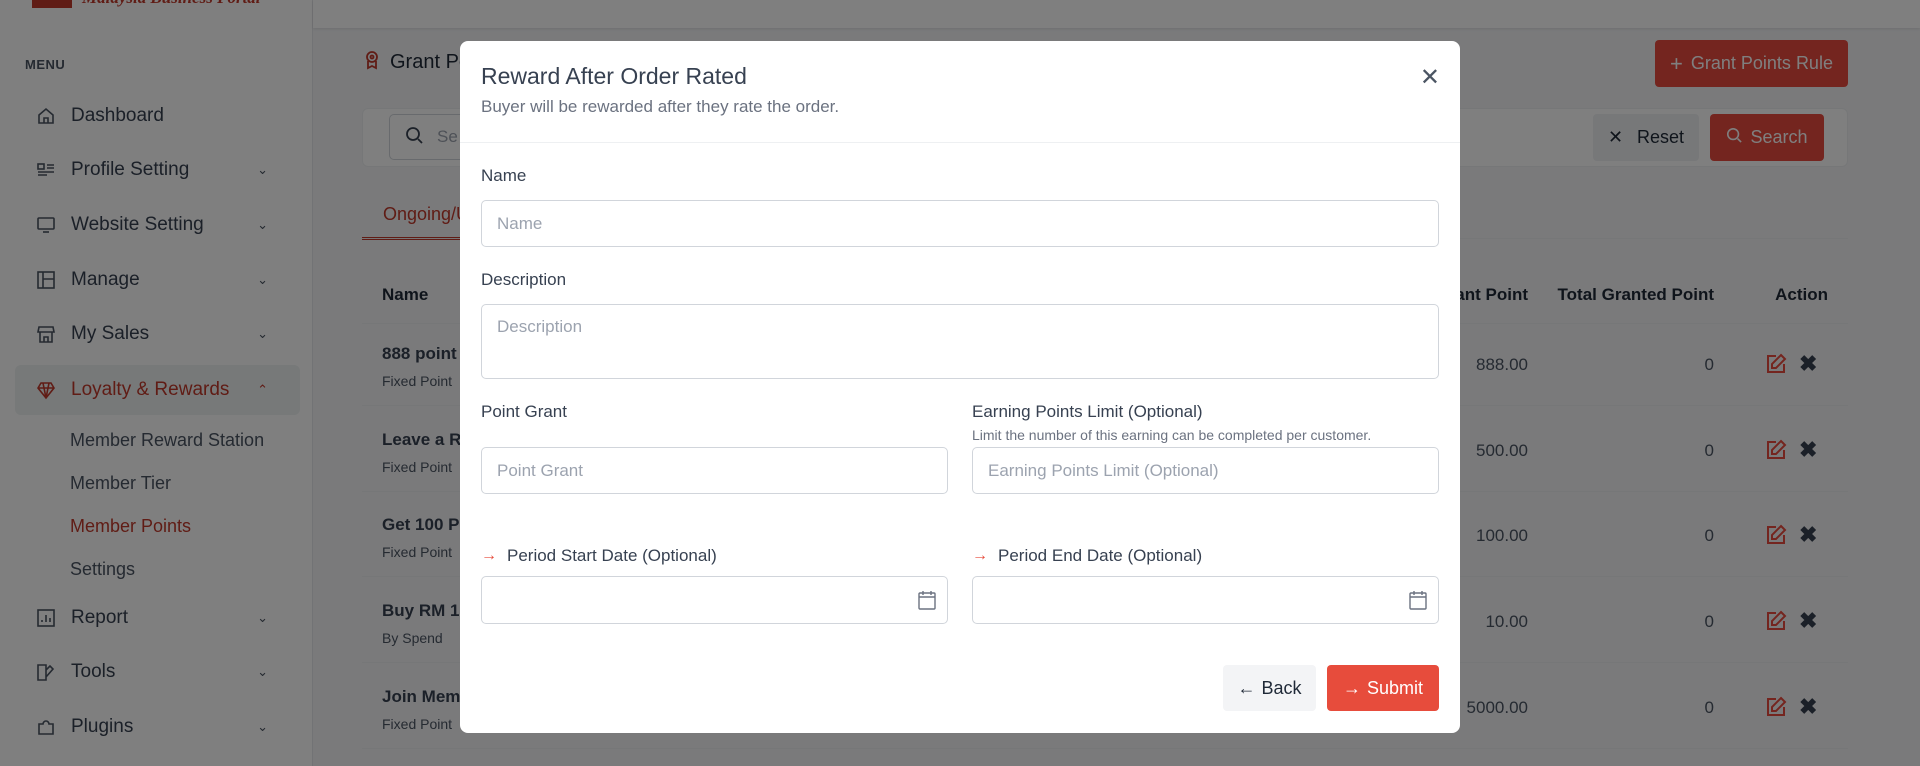 This screenshot has width=1920, height=766. I want to click on description-label: Description, so click(524, 279).